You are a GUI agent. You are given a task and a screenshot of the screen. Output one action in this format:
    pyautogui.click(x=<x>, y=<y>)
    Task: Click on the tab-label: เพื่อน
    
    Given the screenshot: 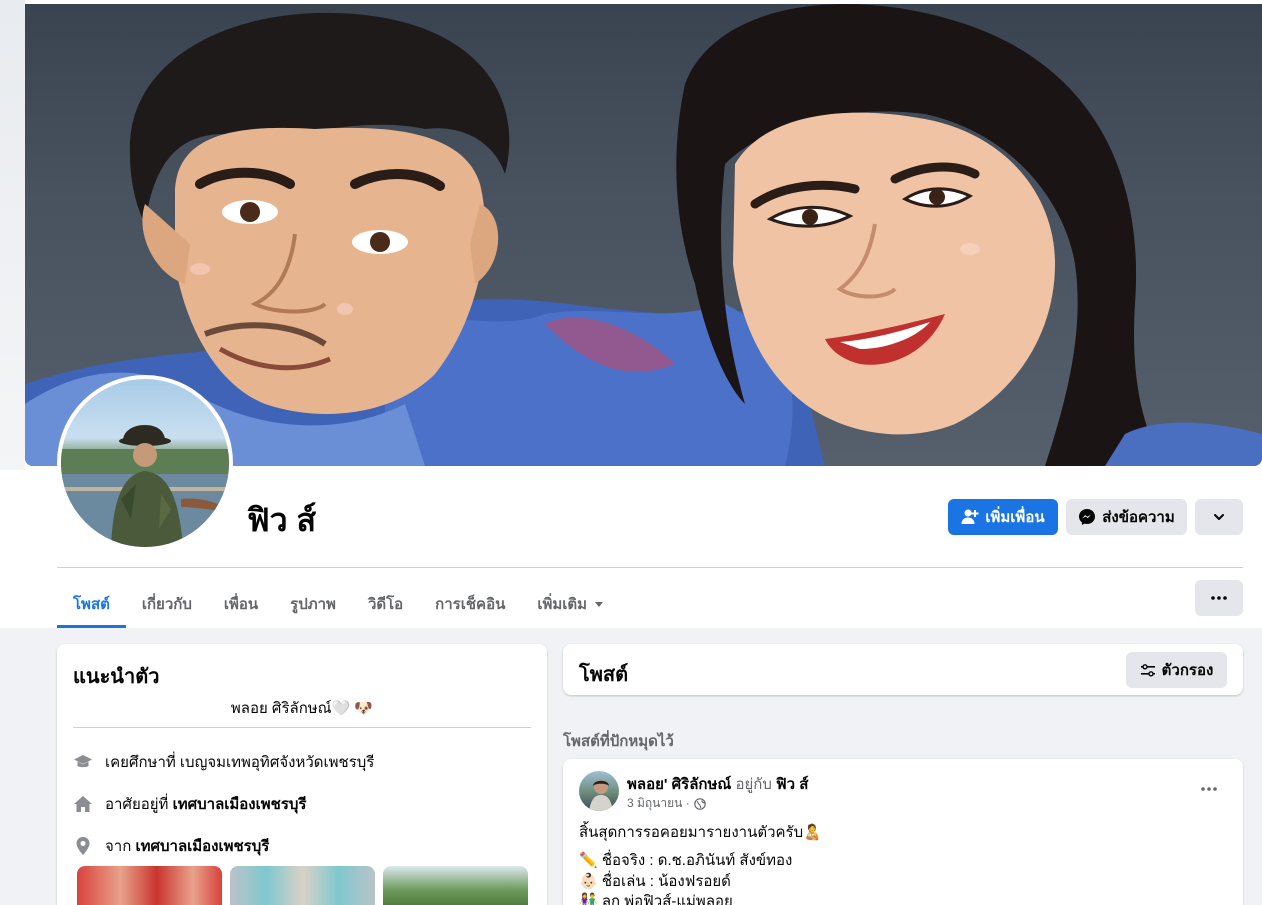 What is the action you would take?
    pyautogui.click(x=241, y=604)
    